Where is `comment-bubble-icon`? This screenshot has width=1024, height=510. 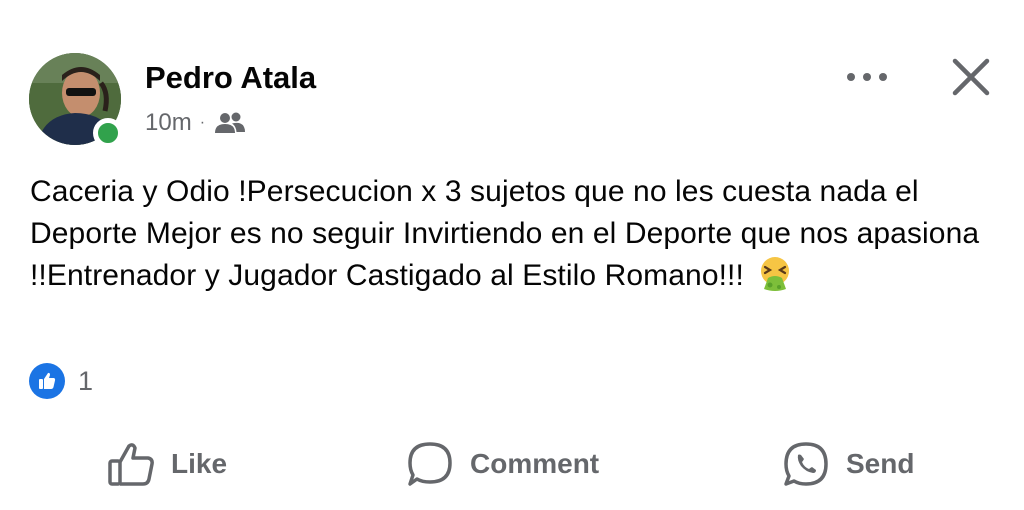
comment-bubble-icon is located at coordinates (430, 464).